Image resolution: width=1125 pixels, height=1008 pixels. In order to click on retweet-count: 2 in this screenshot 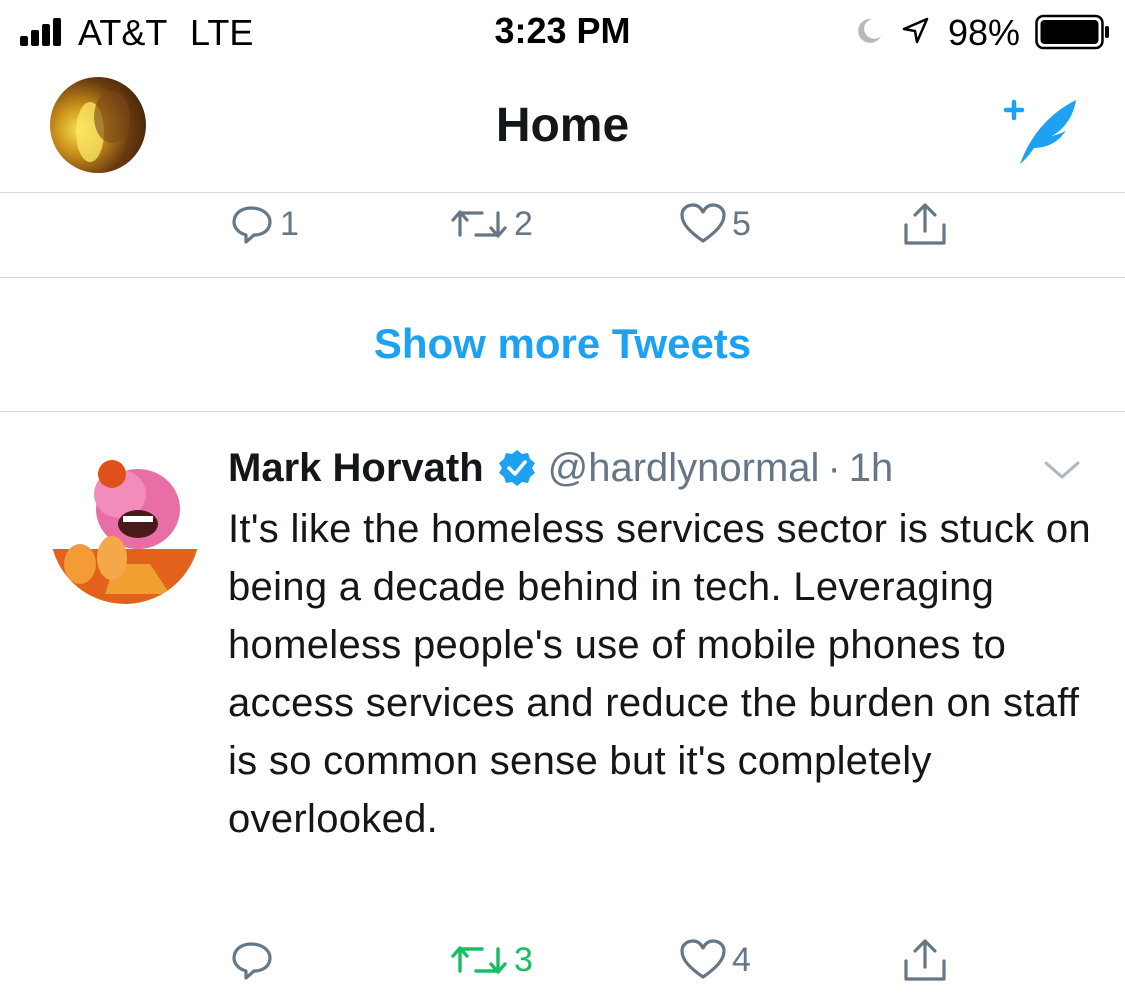, I will do `click(523, 223)`.